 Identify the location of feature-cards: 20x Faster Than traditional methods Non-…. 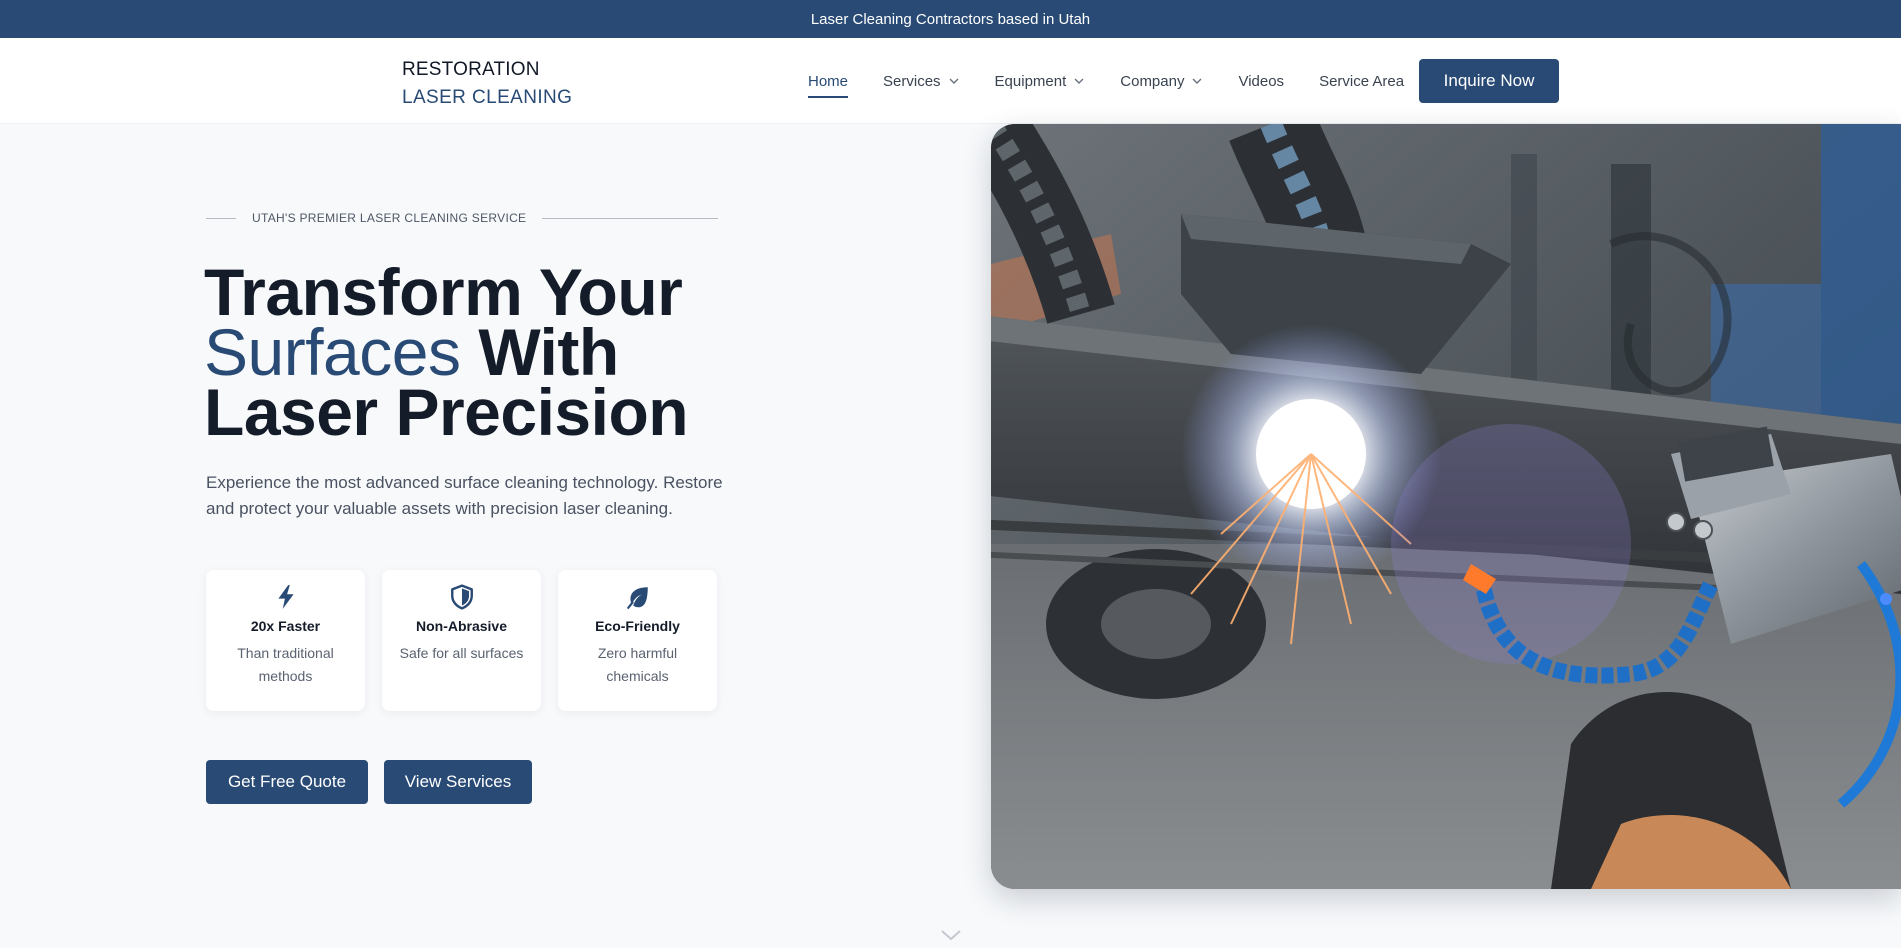
(470, 640).